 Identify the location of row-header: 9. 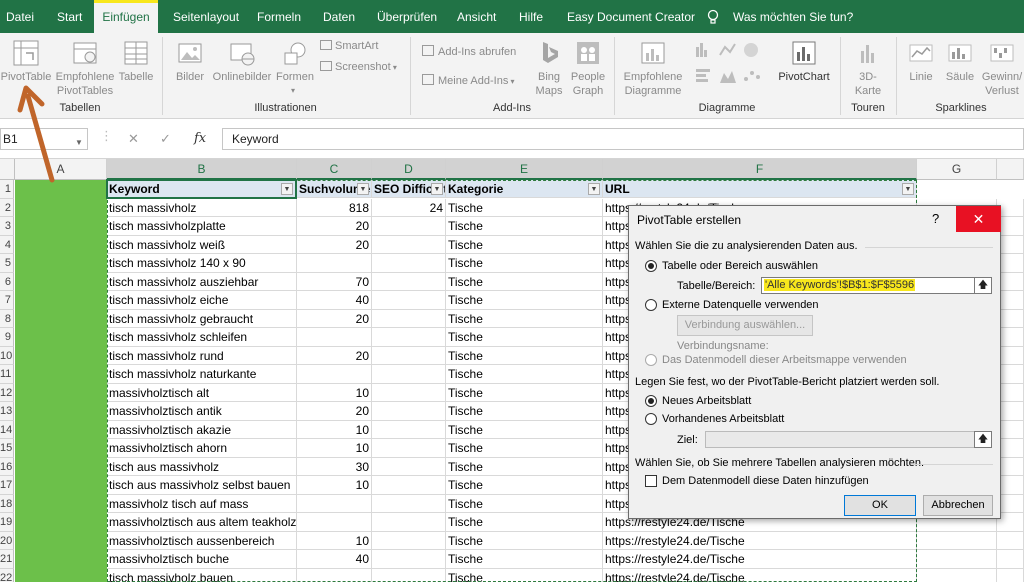
(7, 337).